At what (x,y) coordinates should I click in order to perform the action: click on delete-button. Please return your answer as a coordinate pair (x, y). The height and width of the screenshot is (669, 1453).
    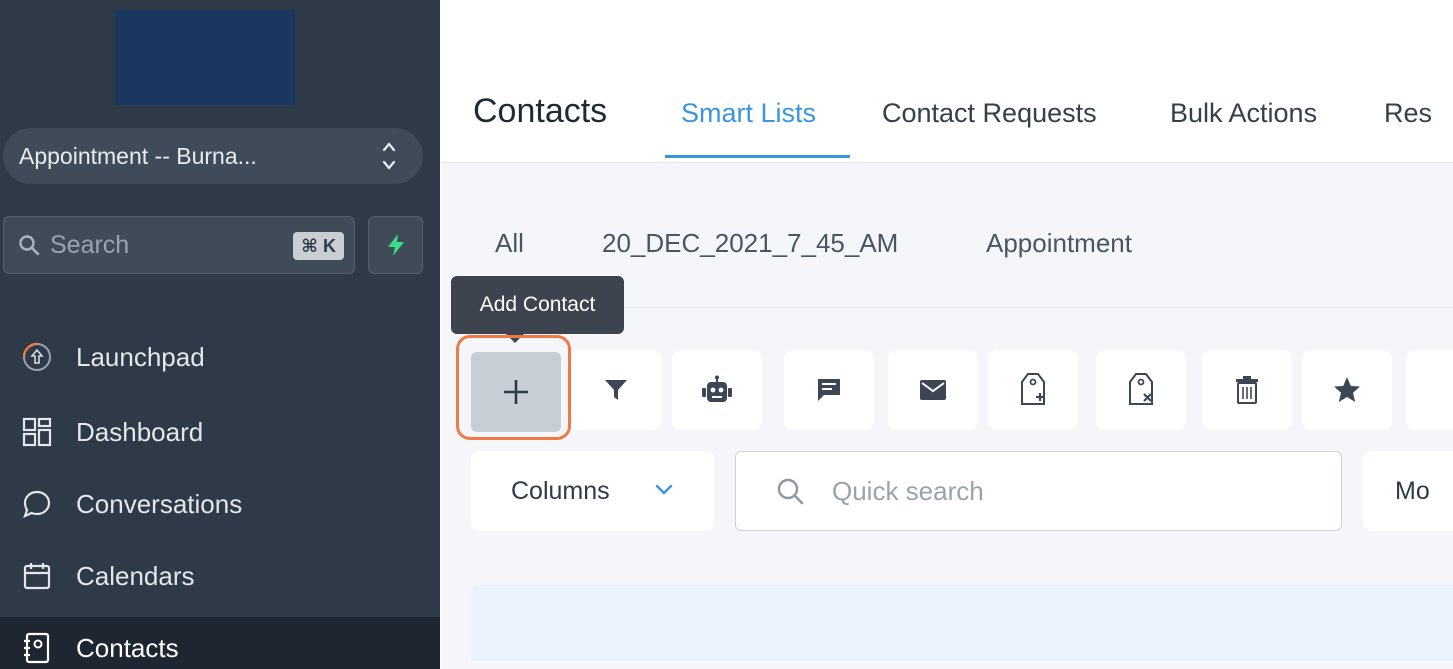
    Looking at the image, I should click on (1247, 390).